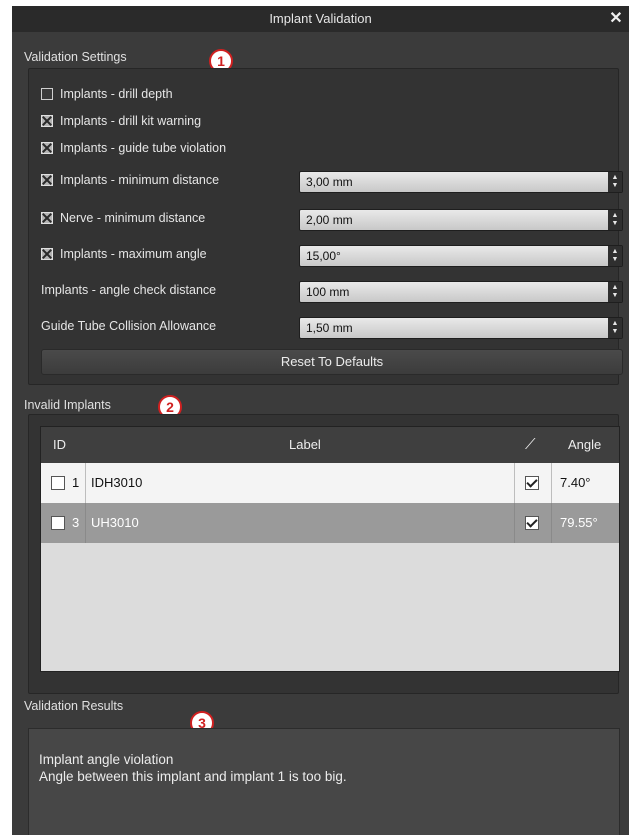 The width and height of the screenshot is (629, 835). Describe the element at coordinates (116, 94) in the screenshot. I see `check-label: Implants - drill depth` at that location.